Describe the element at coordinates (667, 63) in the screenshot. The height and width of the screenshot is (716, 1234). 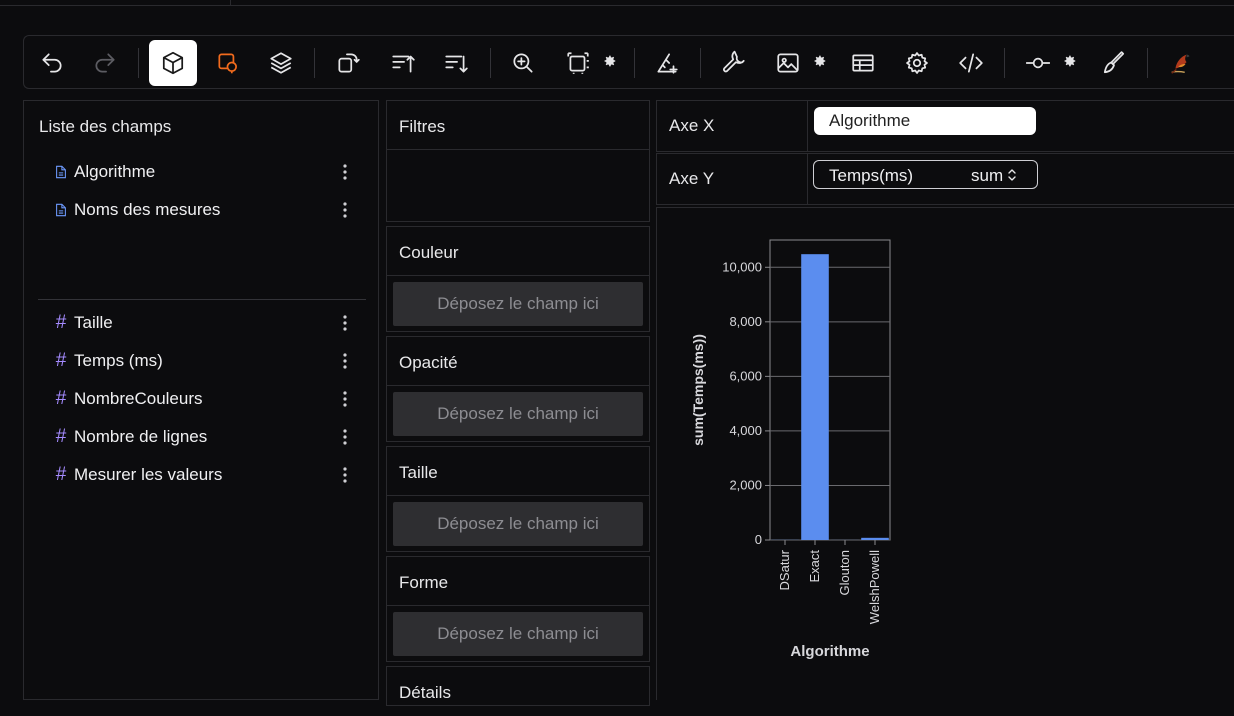
I see `axis-crosshair-icon` at that location.